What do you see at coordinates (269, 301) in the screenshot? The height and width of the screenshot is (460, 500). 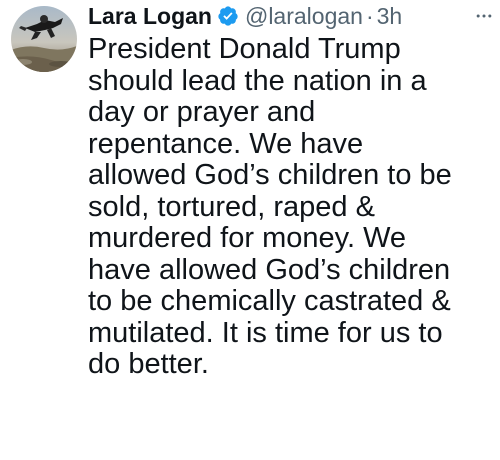 I see `tweet-text-line: to be chemically castrated &` at bounding box center [269, 301].